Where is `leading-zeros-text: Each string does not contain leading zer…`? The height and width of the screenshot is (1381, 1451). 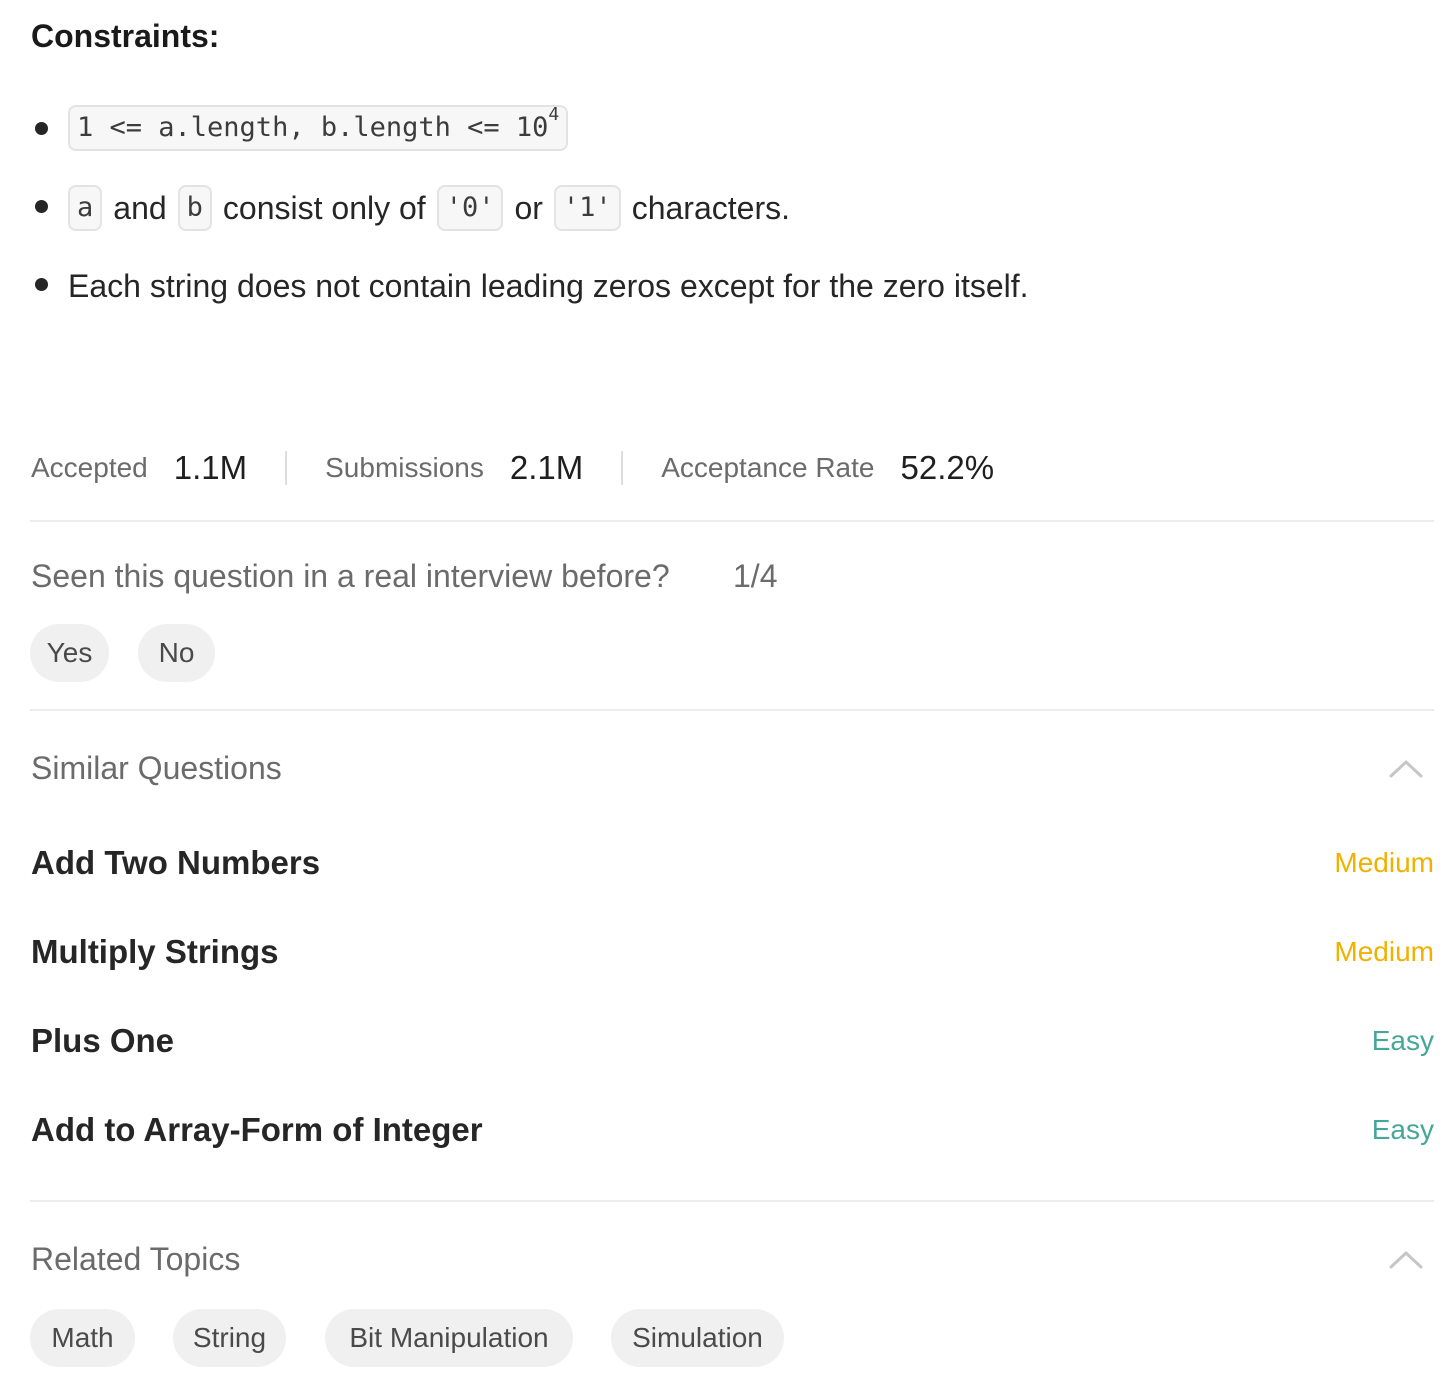 leading-zeros-text: Each string does not contain leading zer… is located at coordinates (548, 286).